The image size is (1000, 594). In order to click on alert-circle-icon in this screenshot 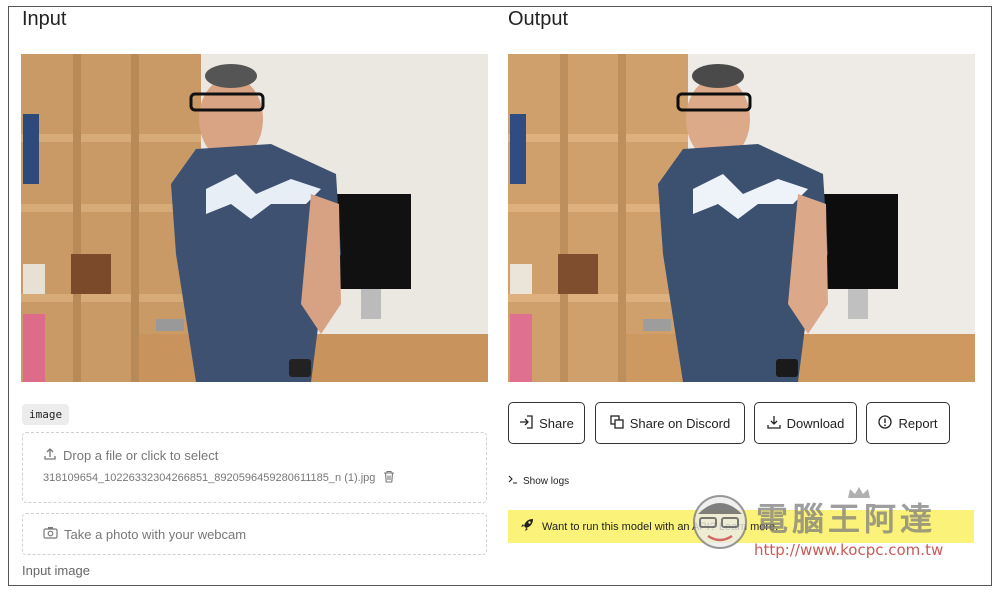, I will do `click(885, 423)`.